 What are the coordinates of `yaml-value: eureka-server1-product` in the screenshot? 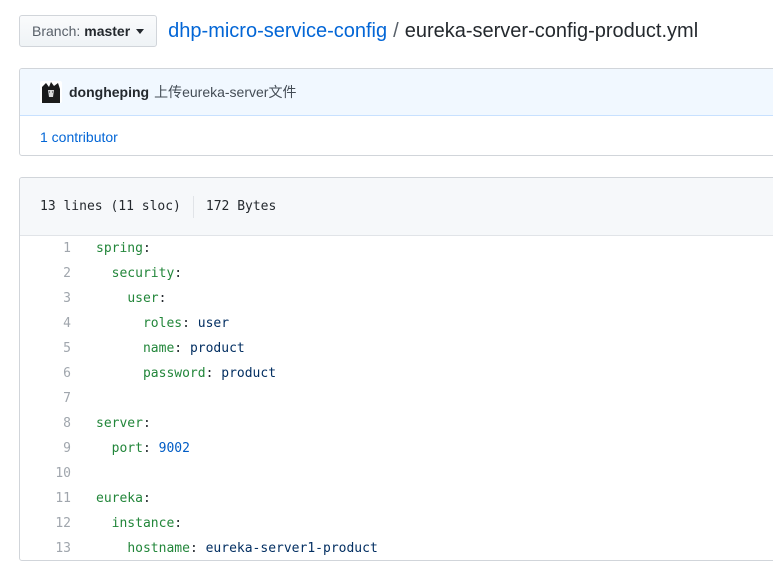 It's located at (291, 548).